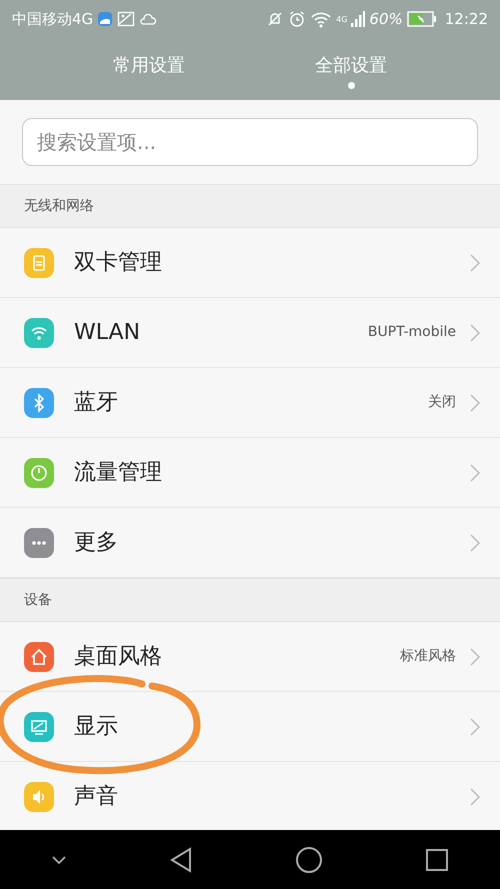 The height and width of the screenshot is (889, 500). Describe the element at coordinates (39, 727) in the screenshot. I see `display-icon` at that location.